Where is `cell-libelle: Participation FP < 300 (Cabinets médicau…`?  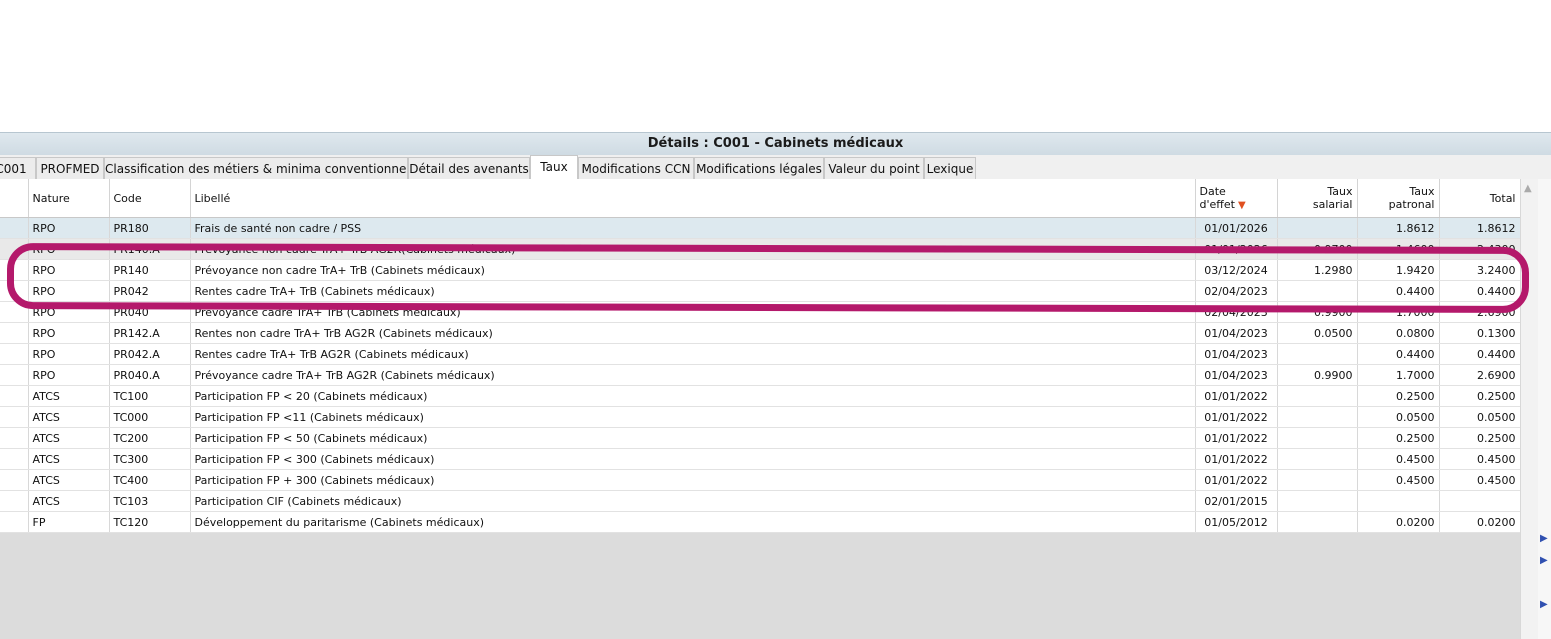
cell-libelle: Participation FP < 300 (Cabinets médicau… is located at coordinates (693, 459).